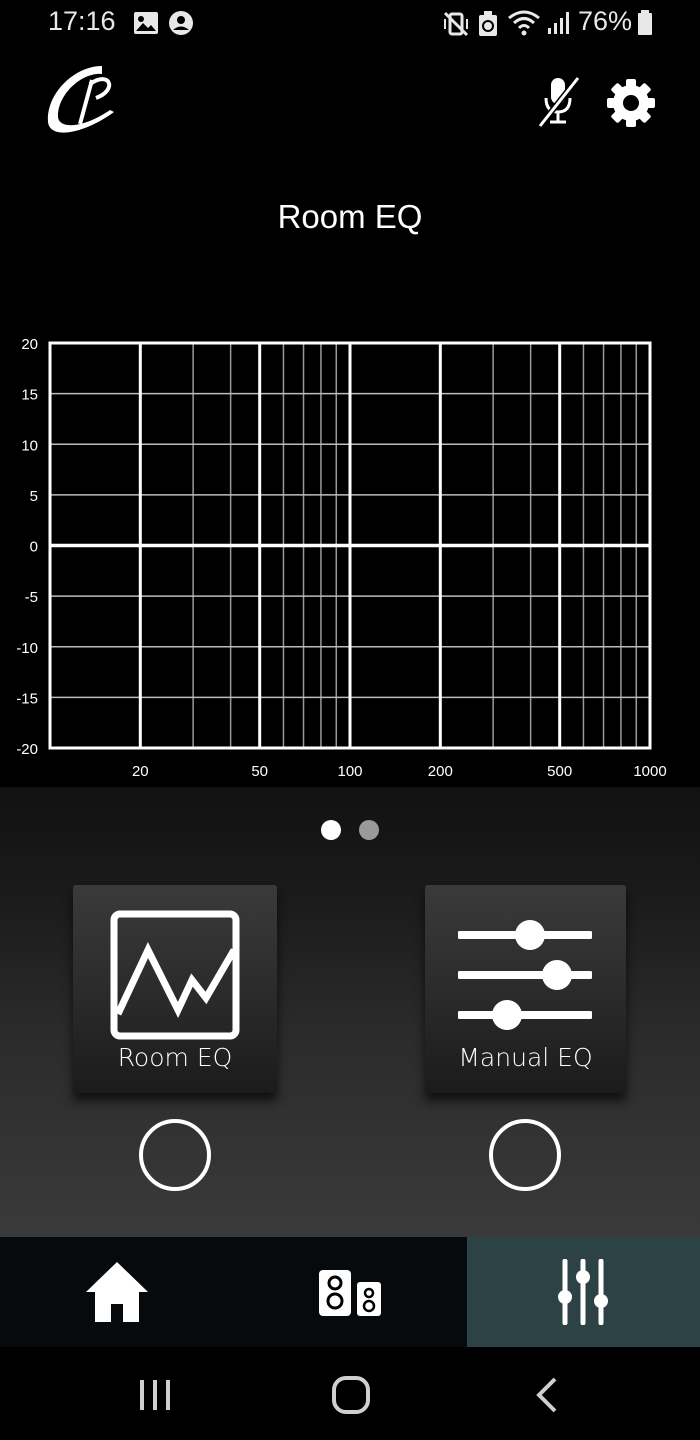  What do you see at coordinates (525, 1057) in the screenshot?
I see `manual-eq-card-label: Manual EQ` at bounding box center [525, 1057].